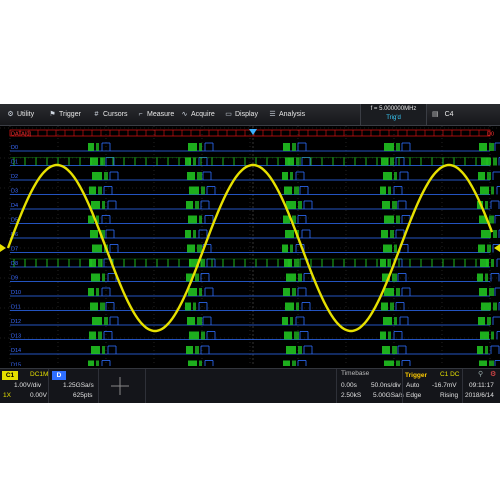 This screenshot has height=500, width=500. I want to click on menu-display: ▭ Display, so click(241, 114).